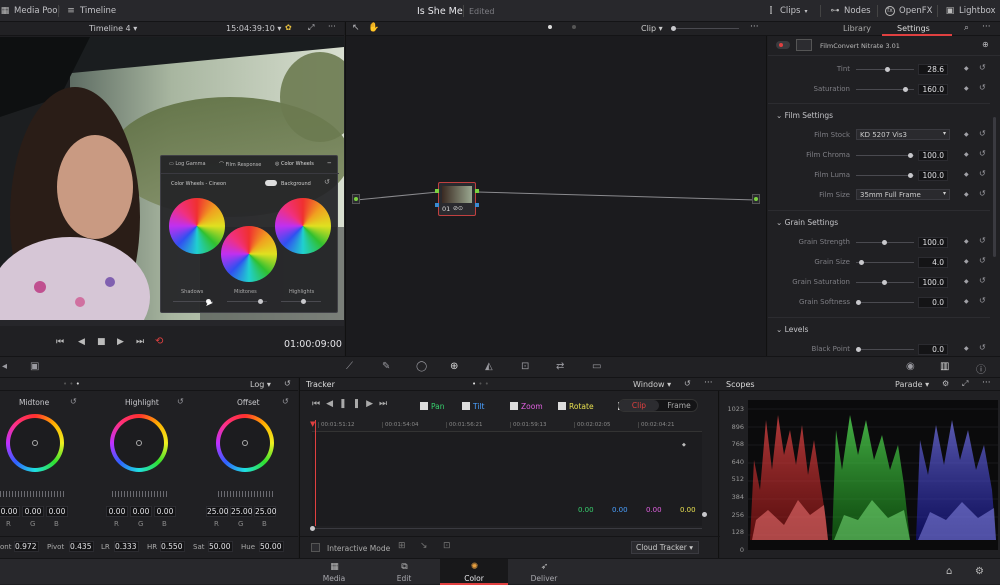 This screenshot has width=1000, height=585. What do you see at coordinates (197, 226) in the screenshot?
I see `shadows-wheel` at bounding box center [197, 226].